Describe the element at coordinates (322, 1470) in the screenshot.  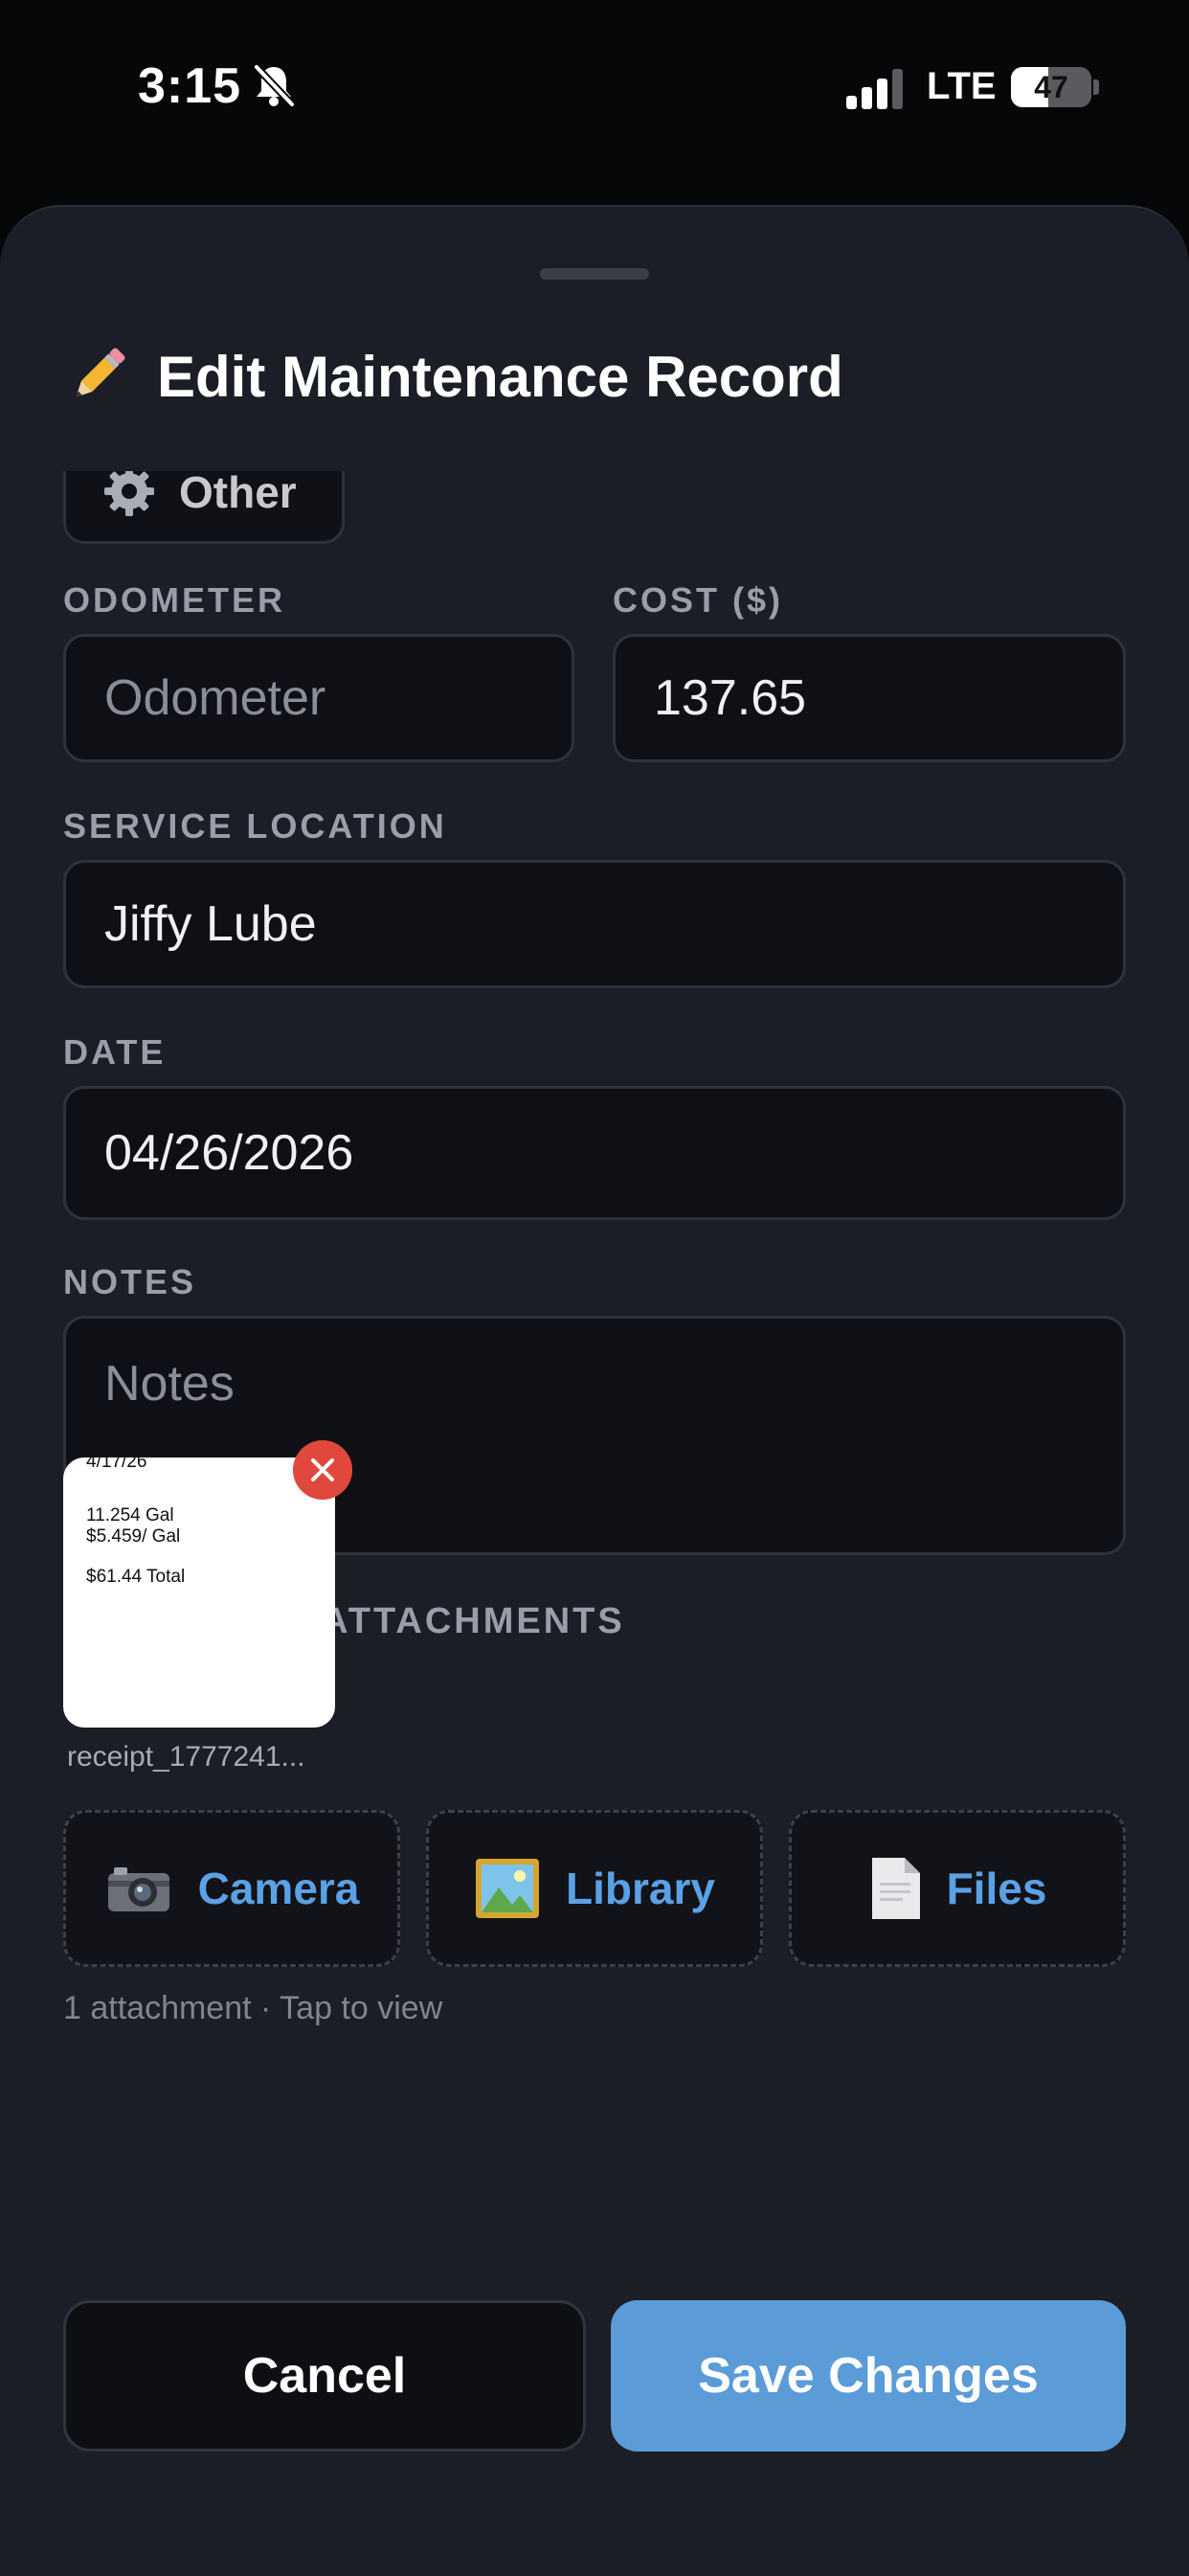
I see `remove-attachment-button` at that location.